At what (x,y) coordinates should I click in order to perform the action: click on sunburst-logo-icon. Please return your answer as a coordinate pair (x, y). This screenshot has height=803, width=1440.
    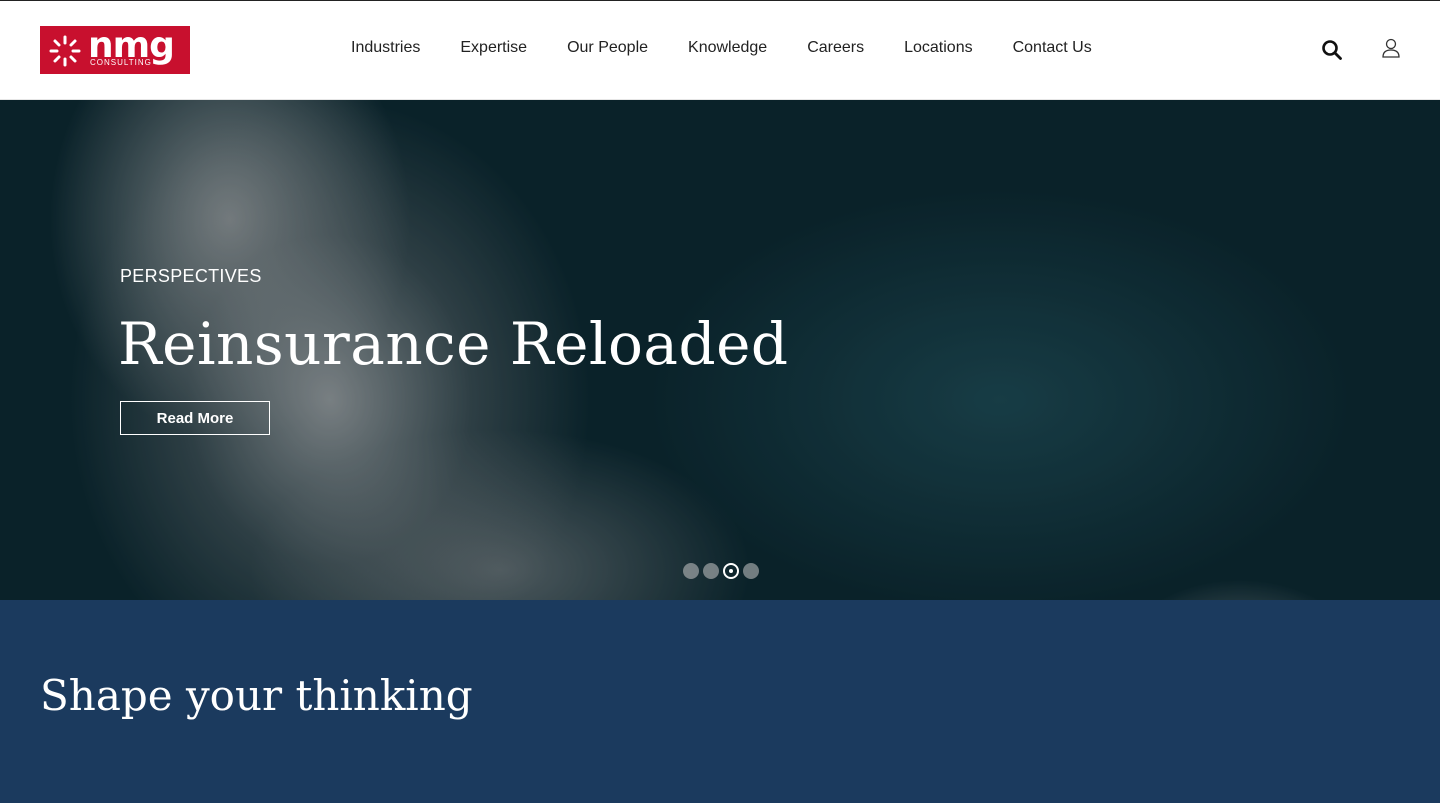
    Looking at the image, I should click on (65, 51).